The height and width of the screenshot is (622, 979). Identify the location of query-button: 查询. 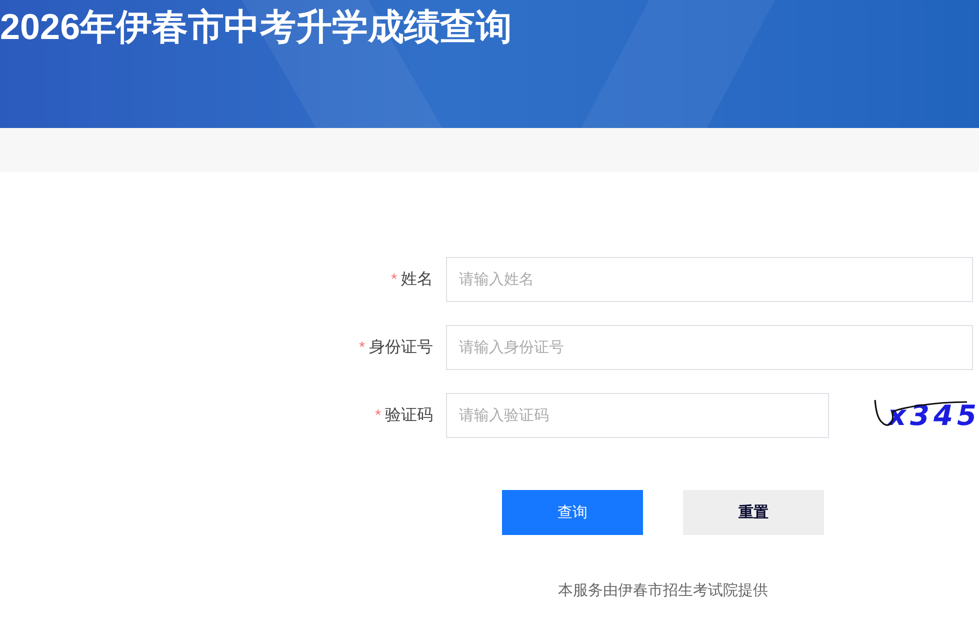
(572, 512).